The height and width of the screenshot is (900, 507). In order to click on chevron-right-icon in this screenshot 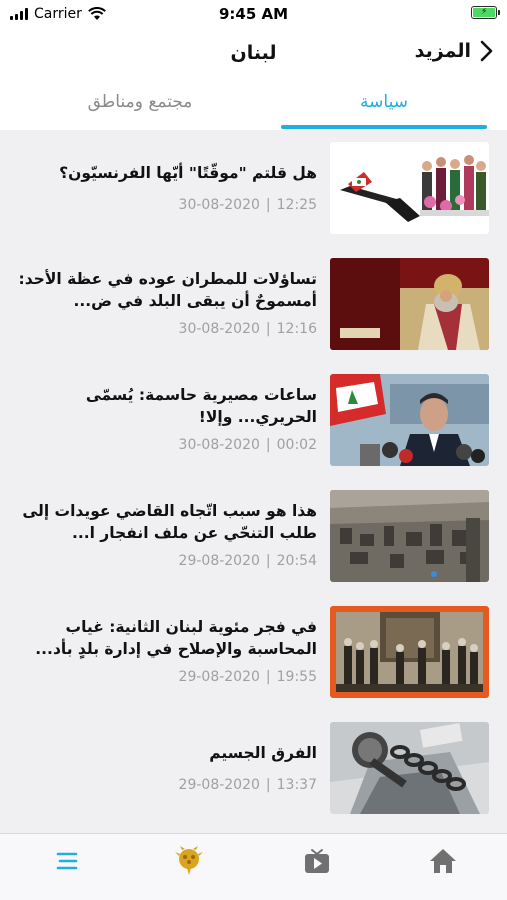, I will do `click(486, 51)`.